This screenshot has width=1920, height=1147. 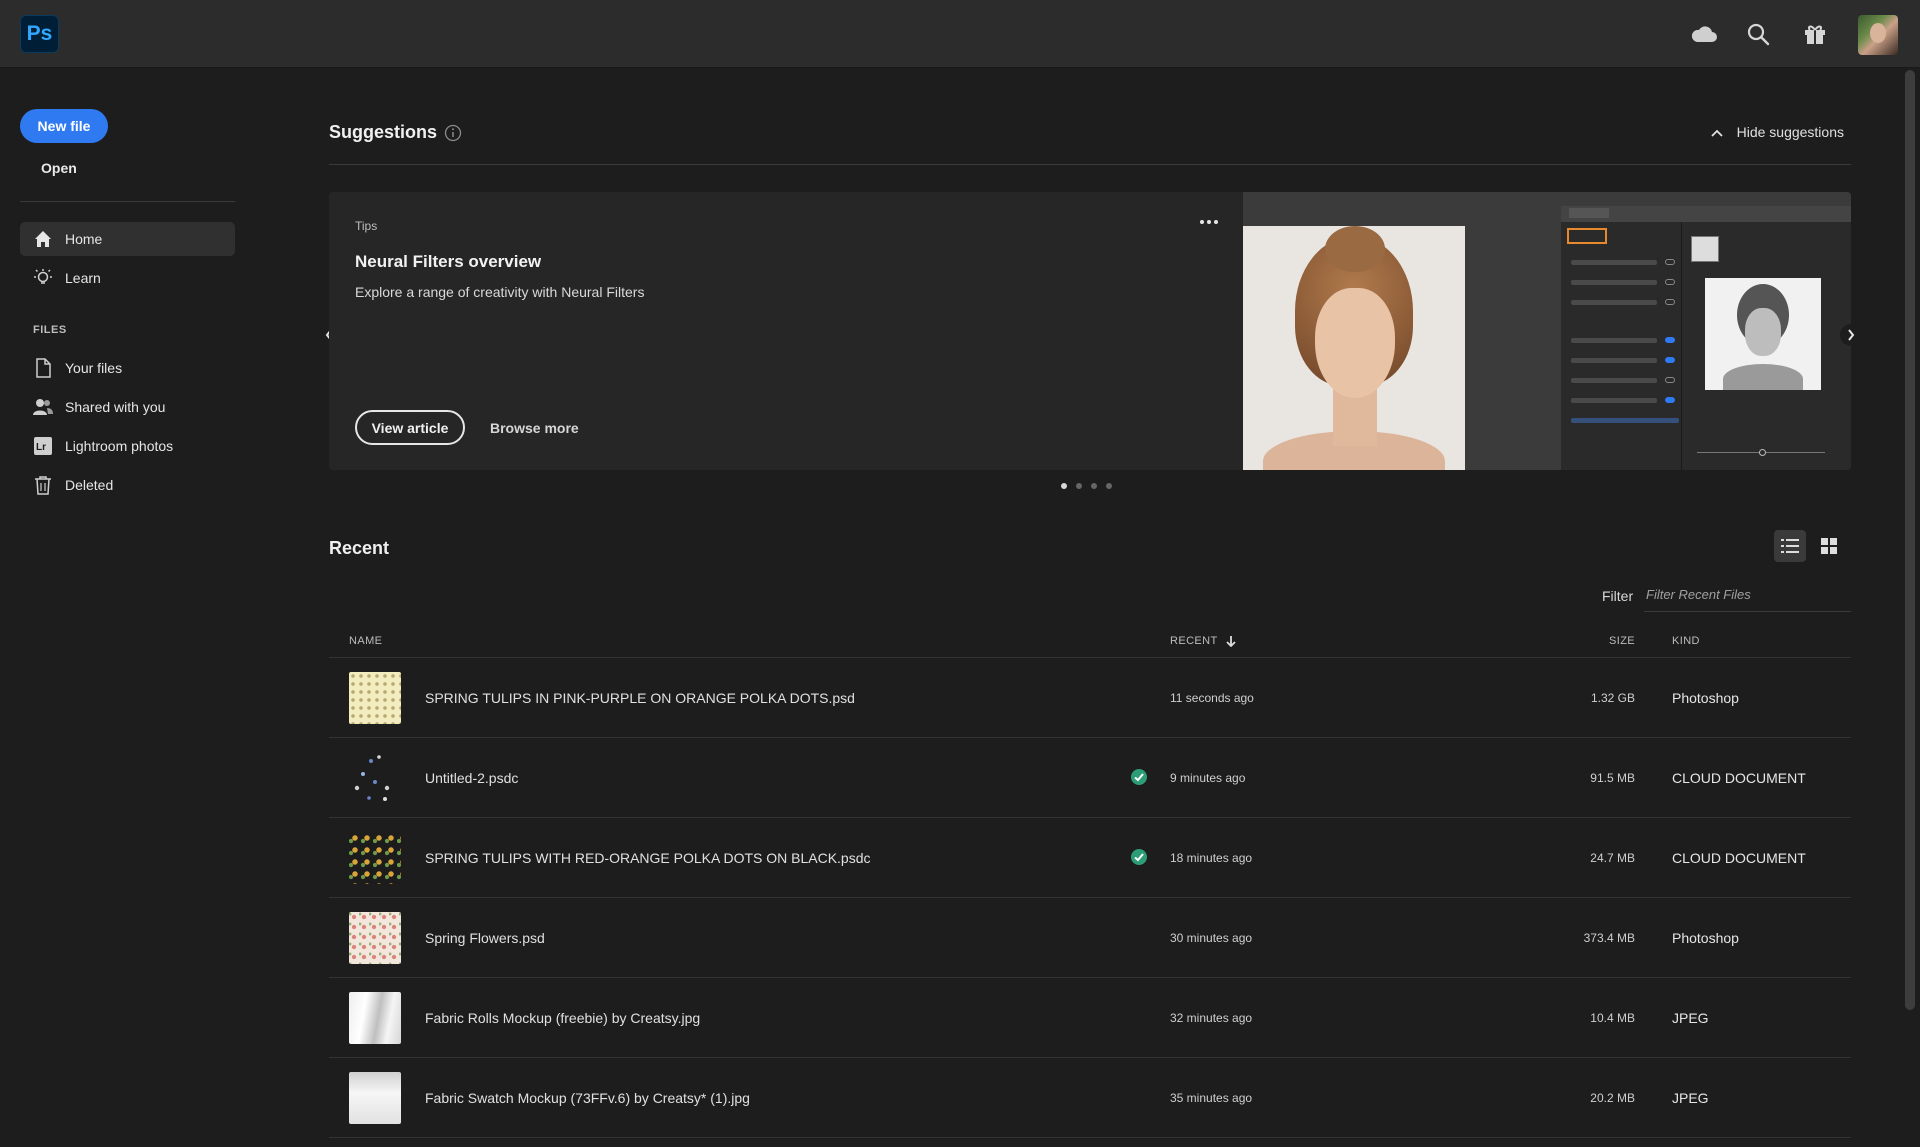 I want to click on grid-view-button, so click(x=1829, y=546).